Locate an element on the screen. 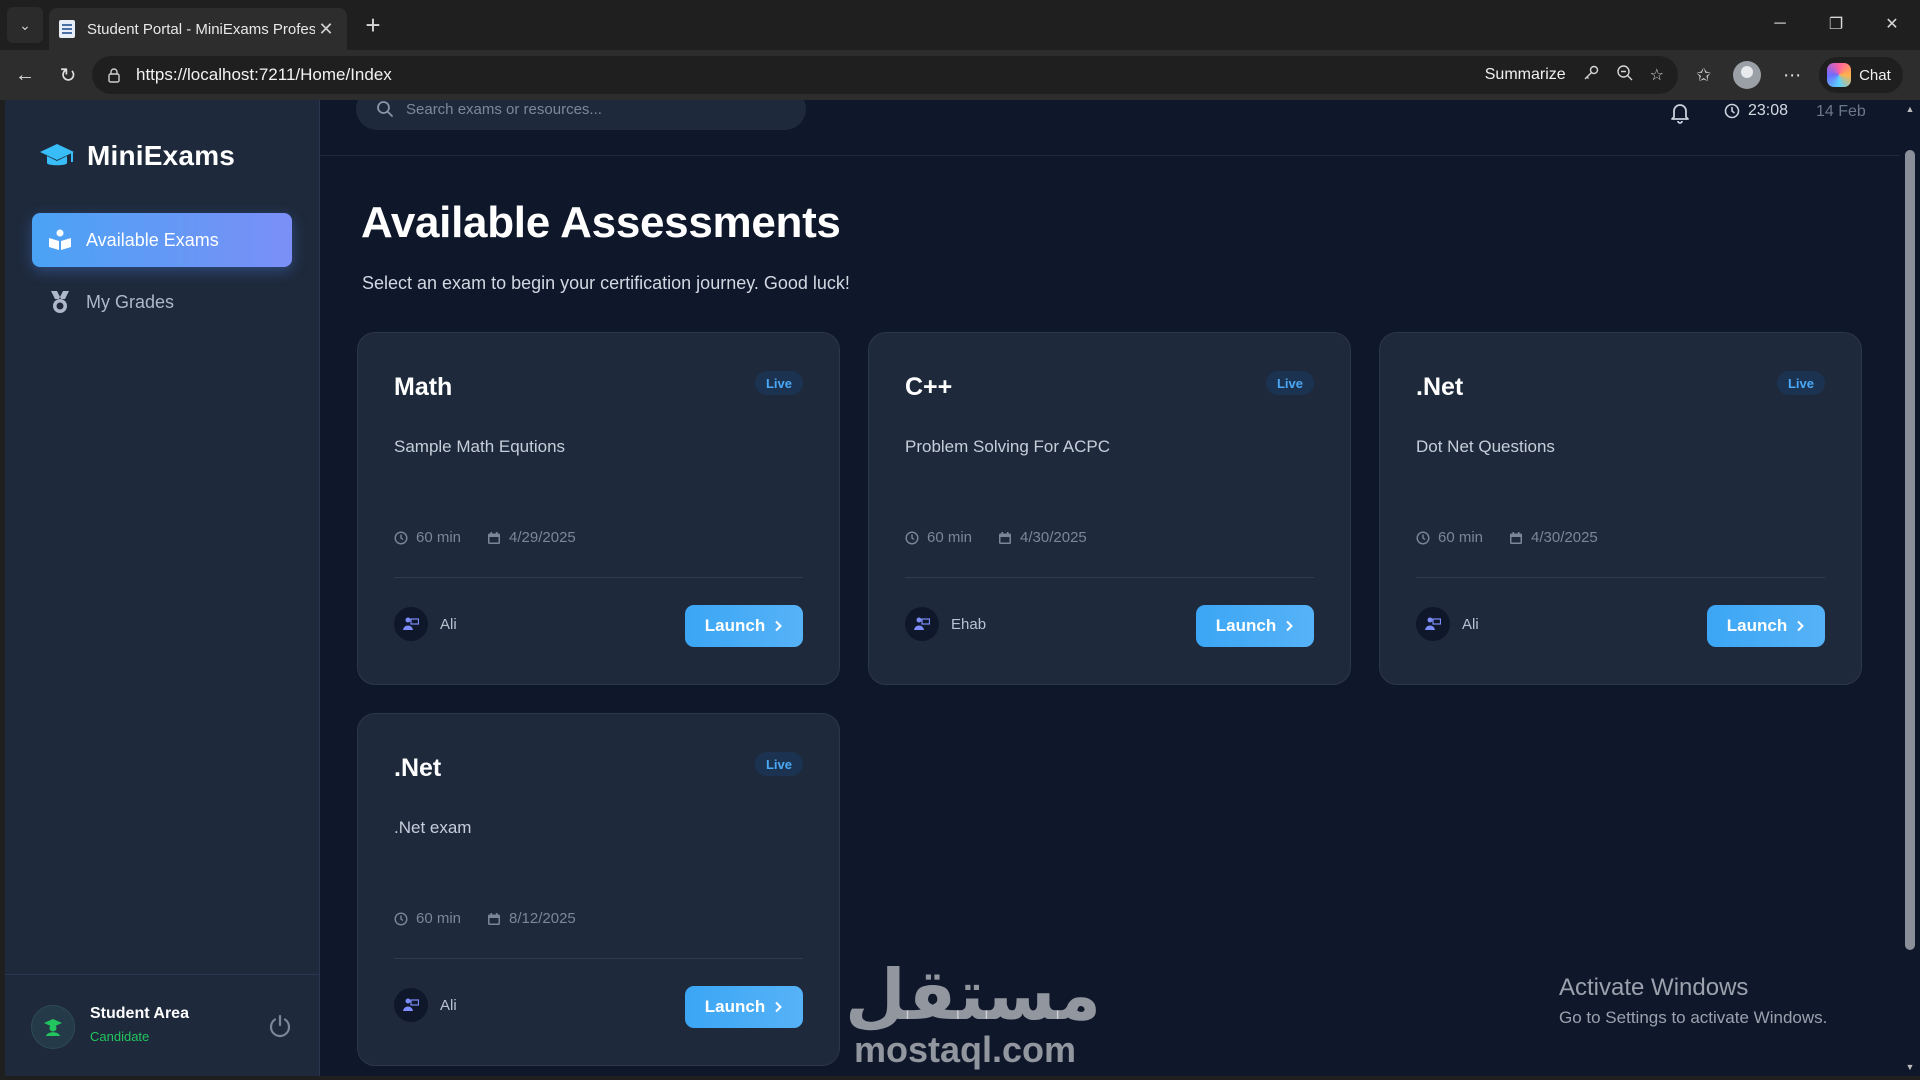  page-favicon-icon is located at coordinates (67, 29).